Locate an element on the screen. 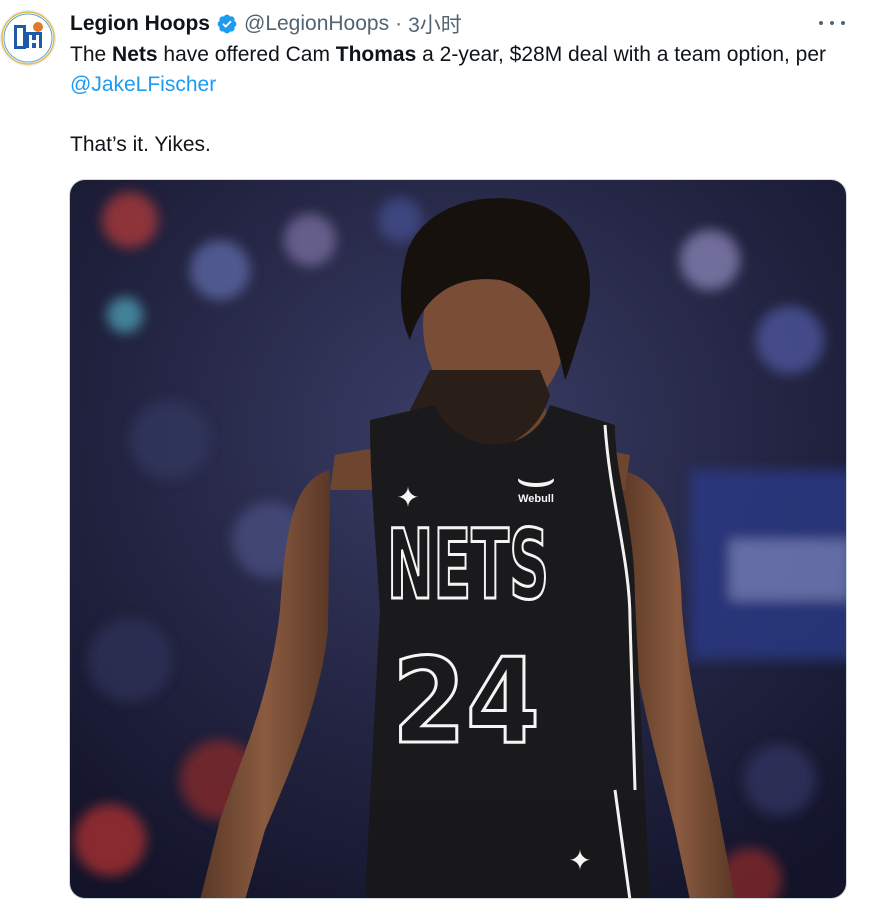  author-handle: @LegionHoops is located at coordinates (316, 24).